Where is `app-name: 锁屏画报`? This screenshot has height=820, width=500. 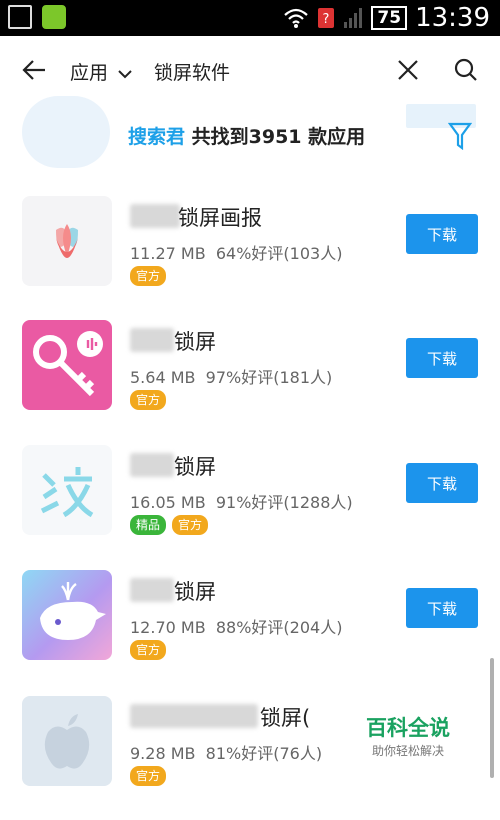 app-name: 锁屏画报 is located at coordinates (220, 218).